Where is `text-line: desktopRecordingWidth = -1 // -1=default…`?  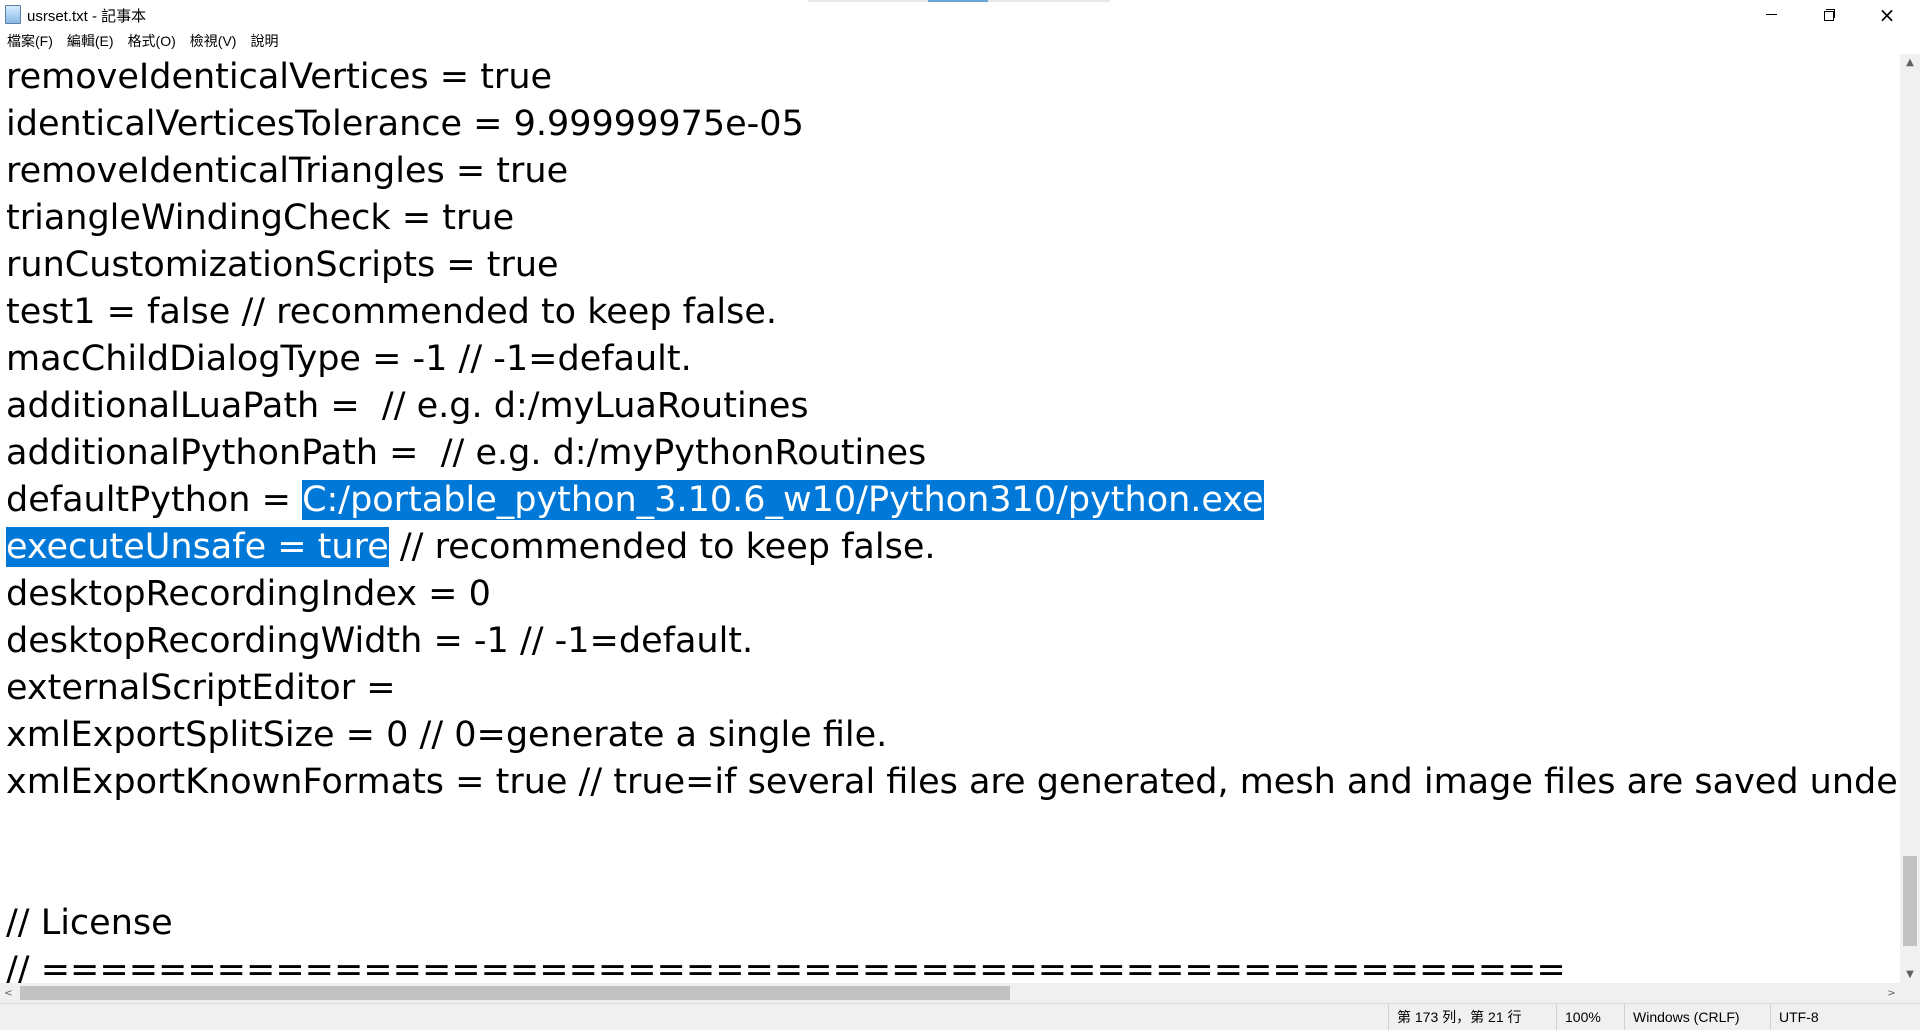 text-line: desktopRecordingWidth = -1 // -1=default… is located at coordinates (379, 641).